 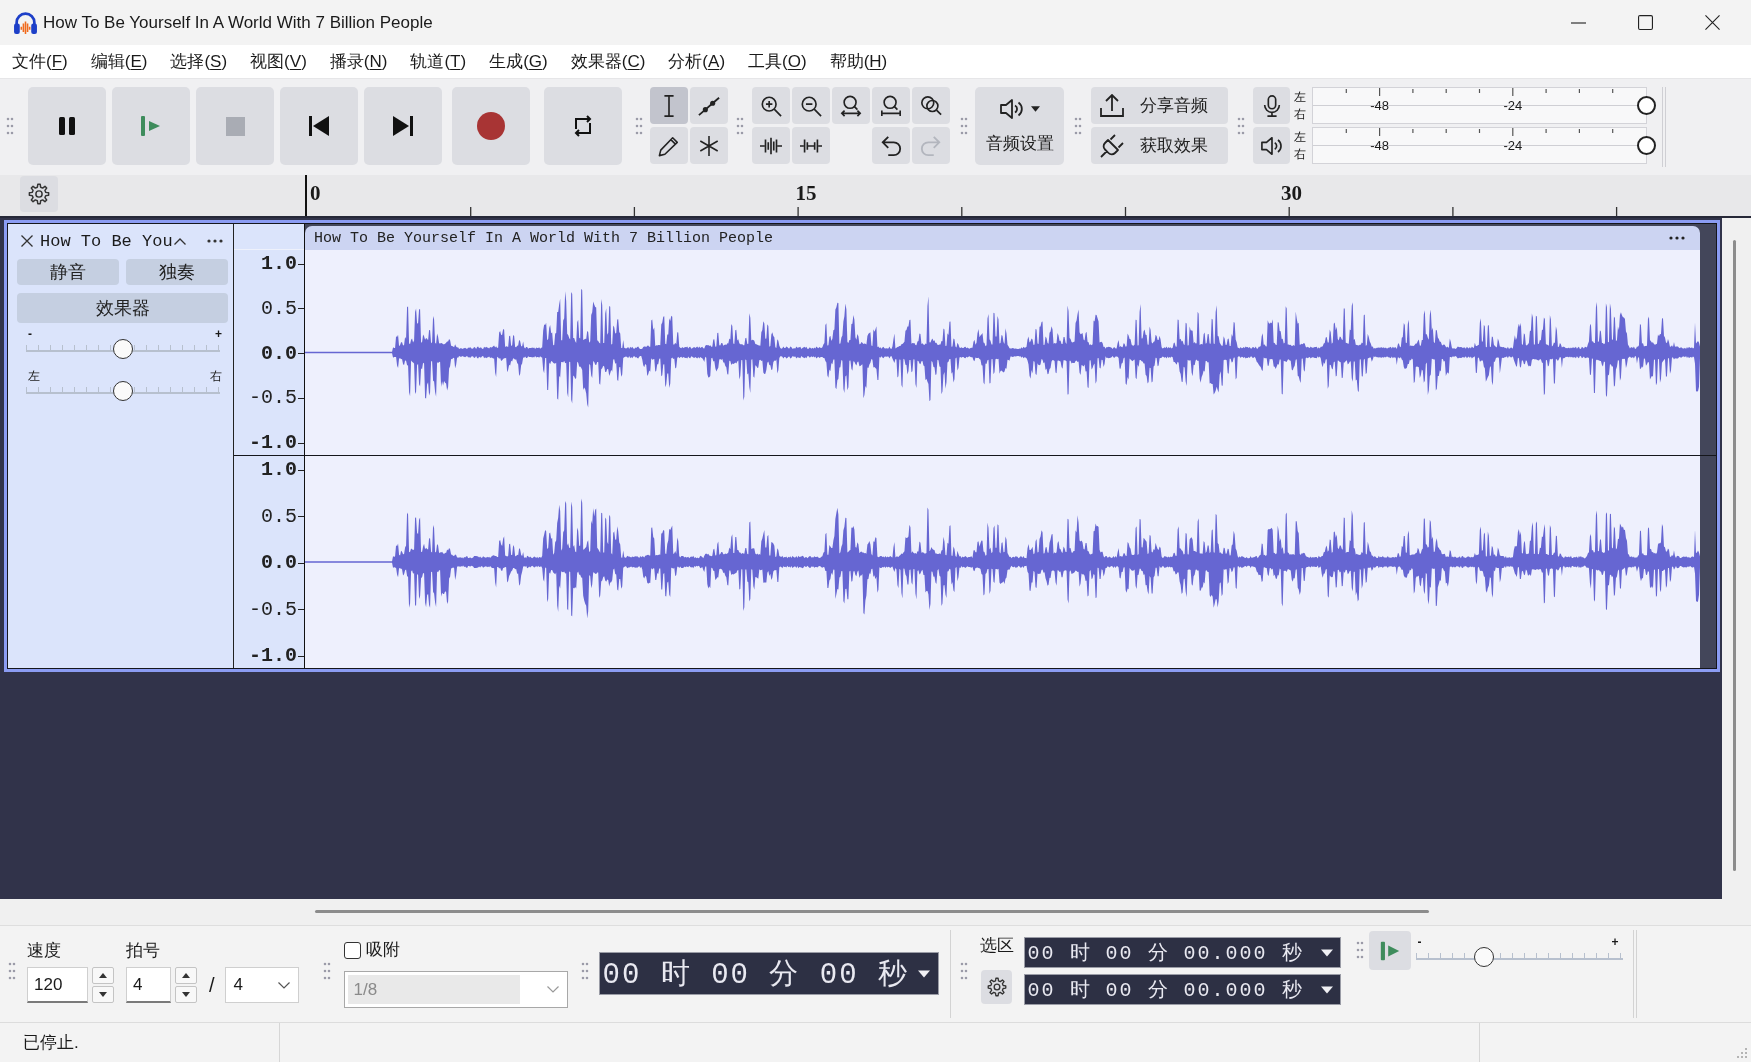 What do you see at coordinates (119, 61) in the screenshot?
I see `menu-item: 编辑(E)` at bounding box center [119, 61].